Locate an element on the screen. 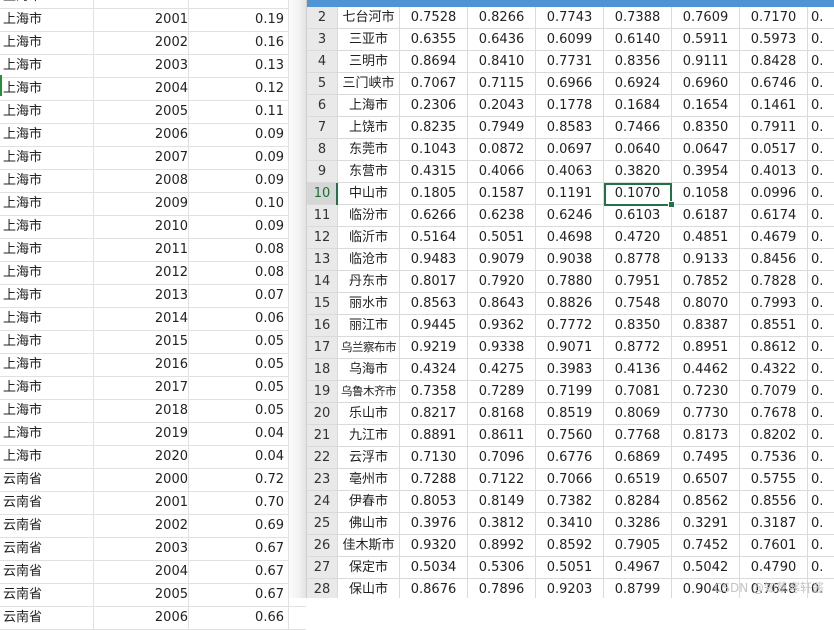 The width and height of the screenshot is (834, 630). city-cell: 丽江市 is located at coordinates (369, 326).